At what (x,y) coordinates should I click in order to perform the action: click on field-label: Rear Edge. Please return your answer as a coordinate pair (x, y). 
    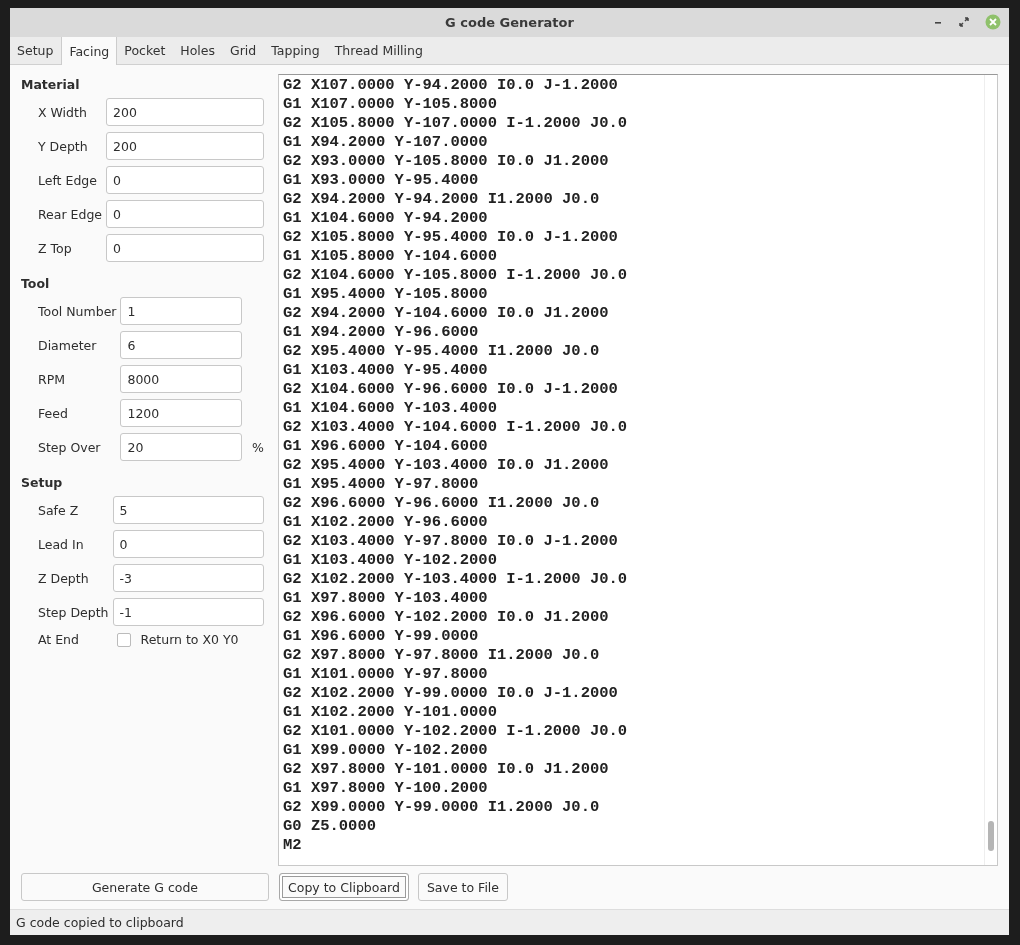
    Looking at the image, I should click on (70, 214).